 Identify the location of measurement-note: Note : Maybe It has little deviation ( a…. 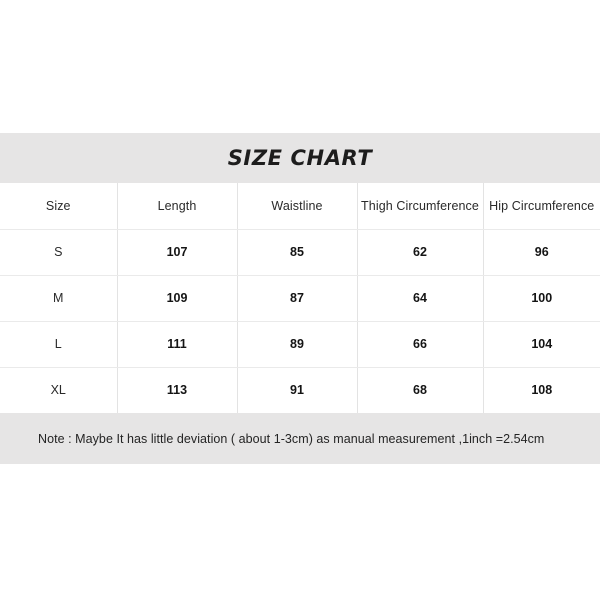
(291, 438).